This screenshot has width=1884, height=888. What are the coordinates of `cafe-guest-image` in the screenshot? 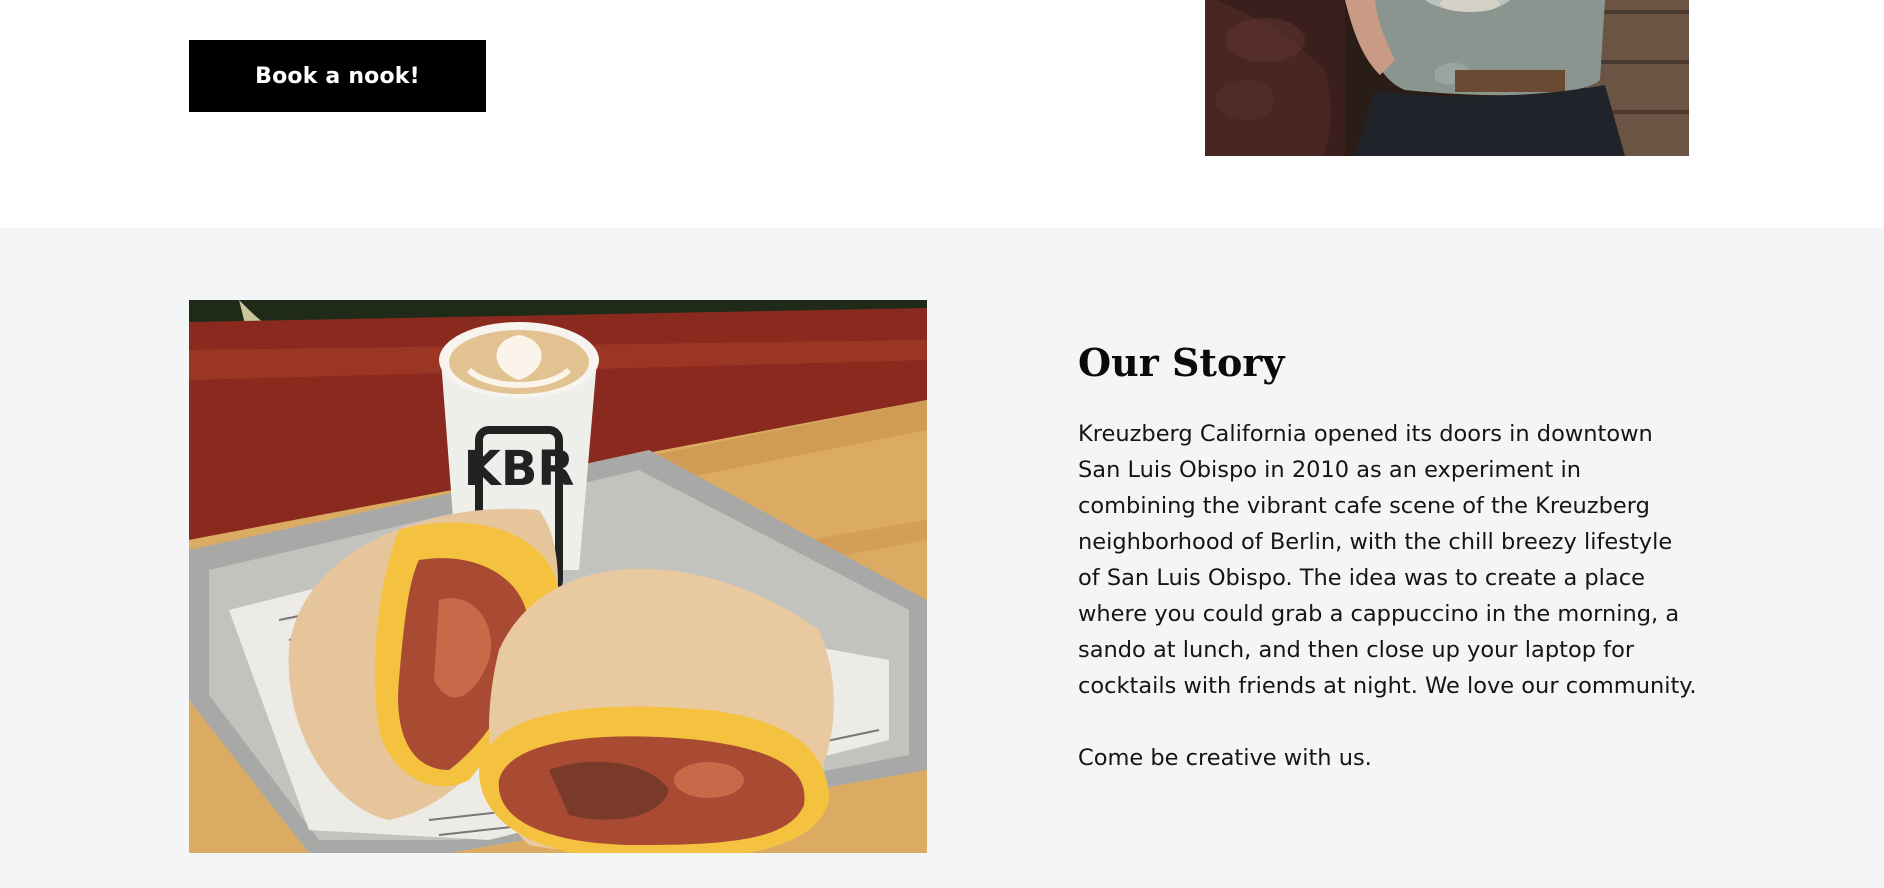 It's located at (1447, 78).